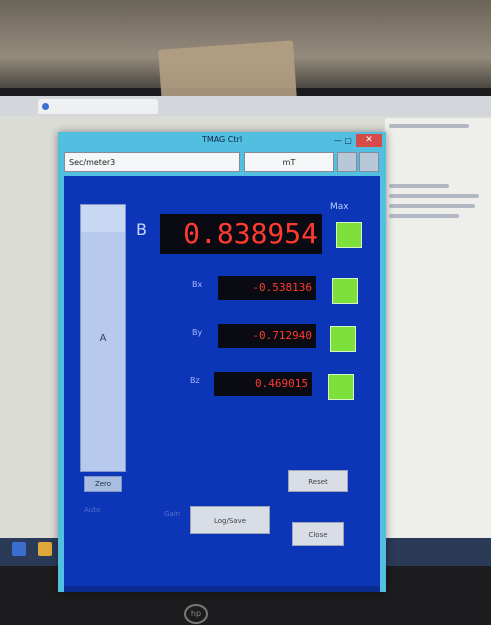 The height and width of the screenshot is (625, 491). Describe the element at coordinates (267, 288) in the screenshot. I see `bx-value-display: -0.538136` at that location.